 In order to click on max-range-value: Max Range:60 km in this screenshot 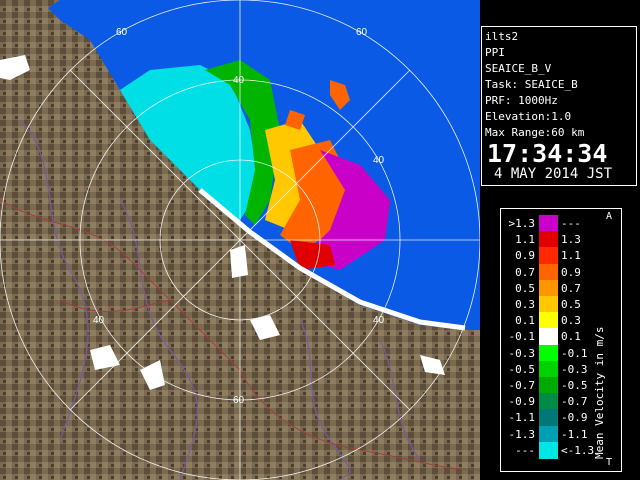, I will do `click(535, 132)`.